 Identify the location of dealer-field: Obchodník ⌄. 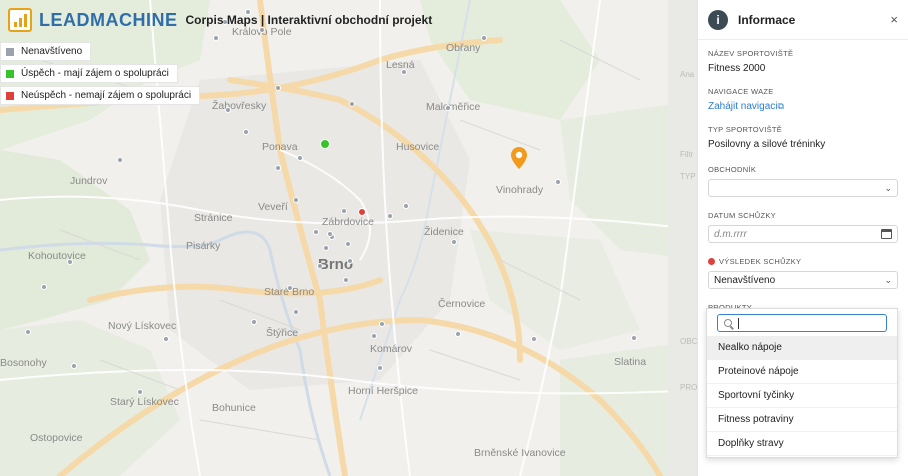
(803, 181).